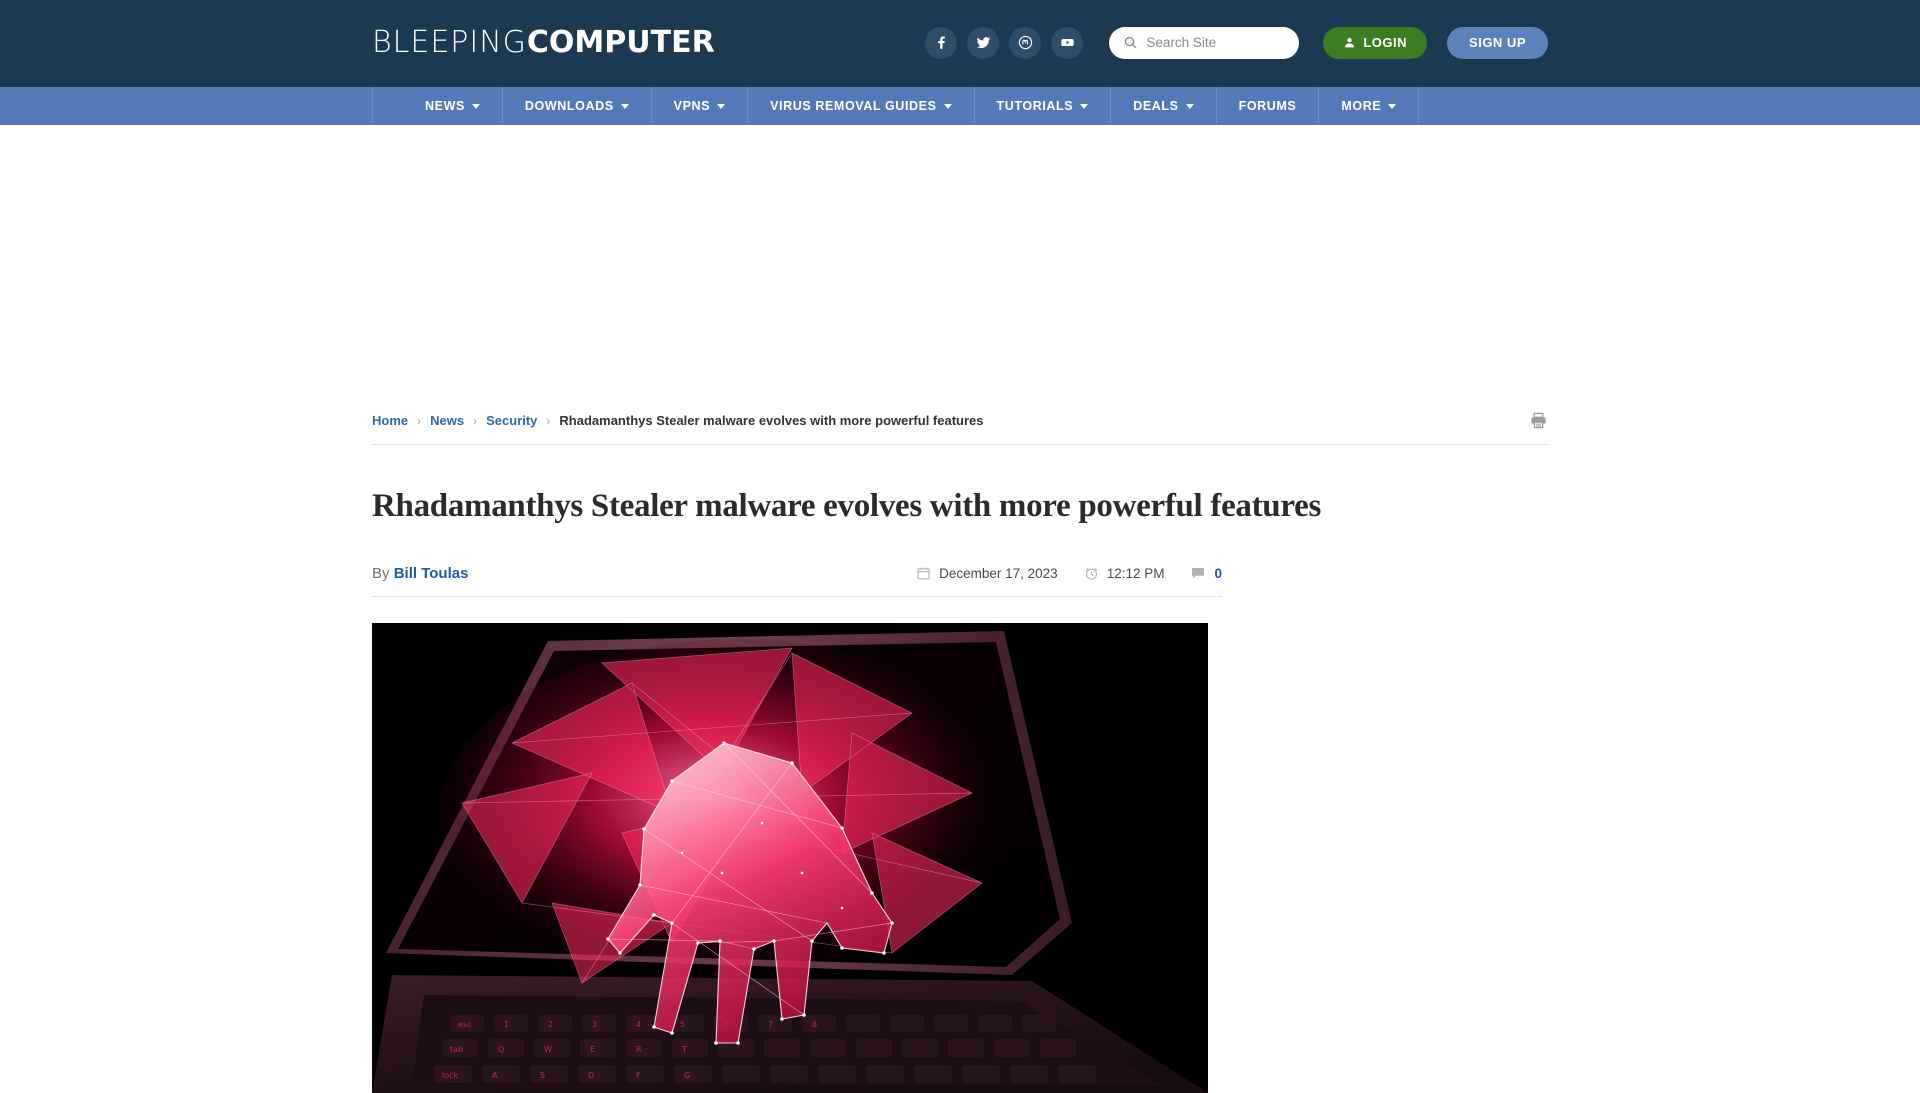 Image resolution: width=1920 pixels, height=1093 pixels. Describe the element at coordinates (639, 1049) in the screenshot. I see `svg-text: R` at that location.